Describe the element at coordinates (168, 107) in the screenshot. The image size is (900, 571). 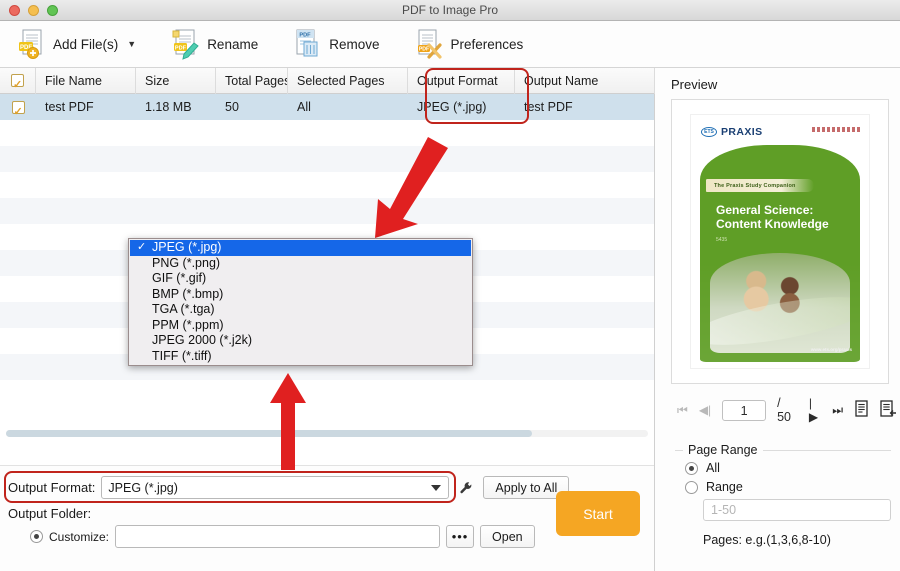
I see `cell-size: 1.18 MB` at that location.